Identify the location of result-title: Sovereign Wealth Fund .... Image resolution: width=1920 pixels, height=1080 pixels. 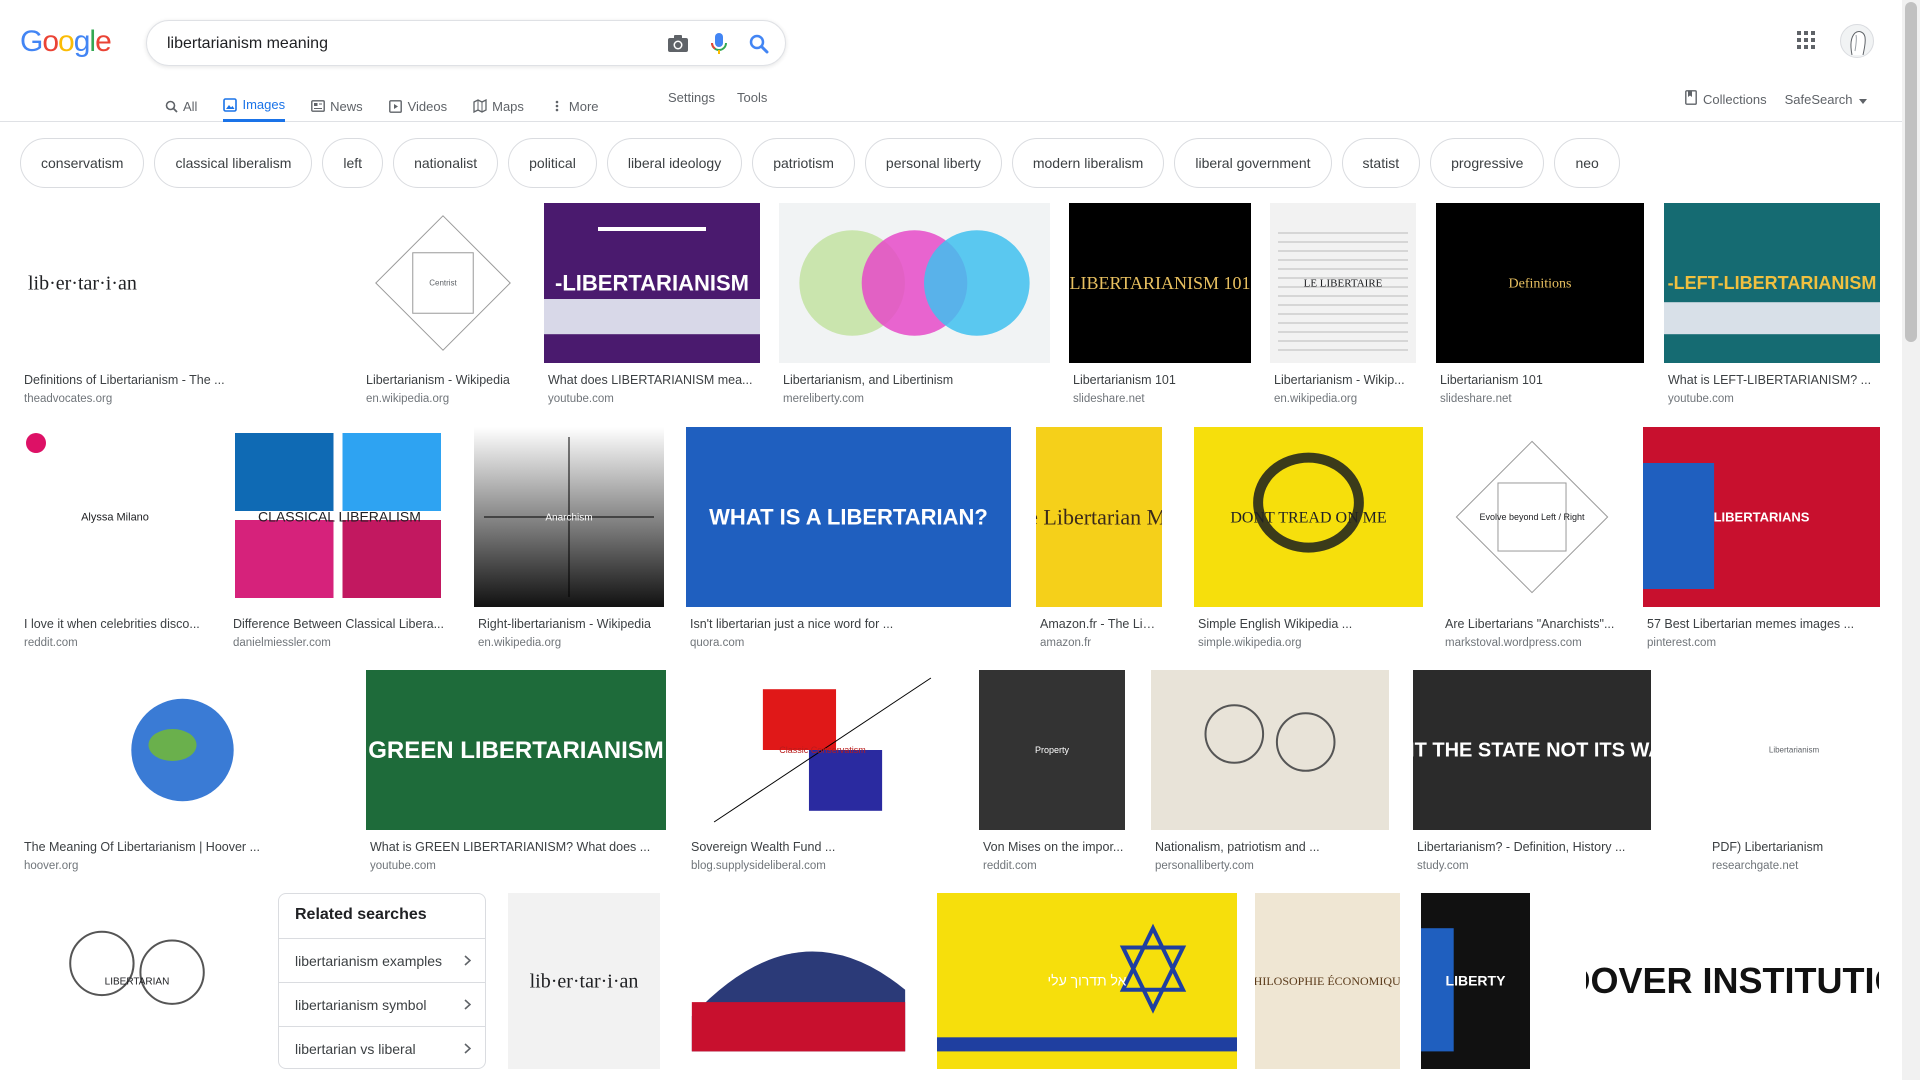
(824, 847).